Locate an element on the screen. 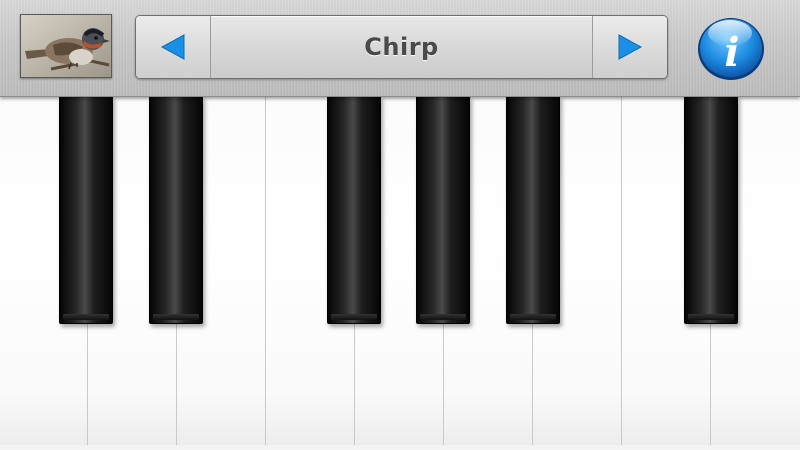  bird-photo-icon is located at coordinates (66, 46).